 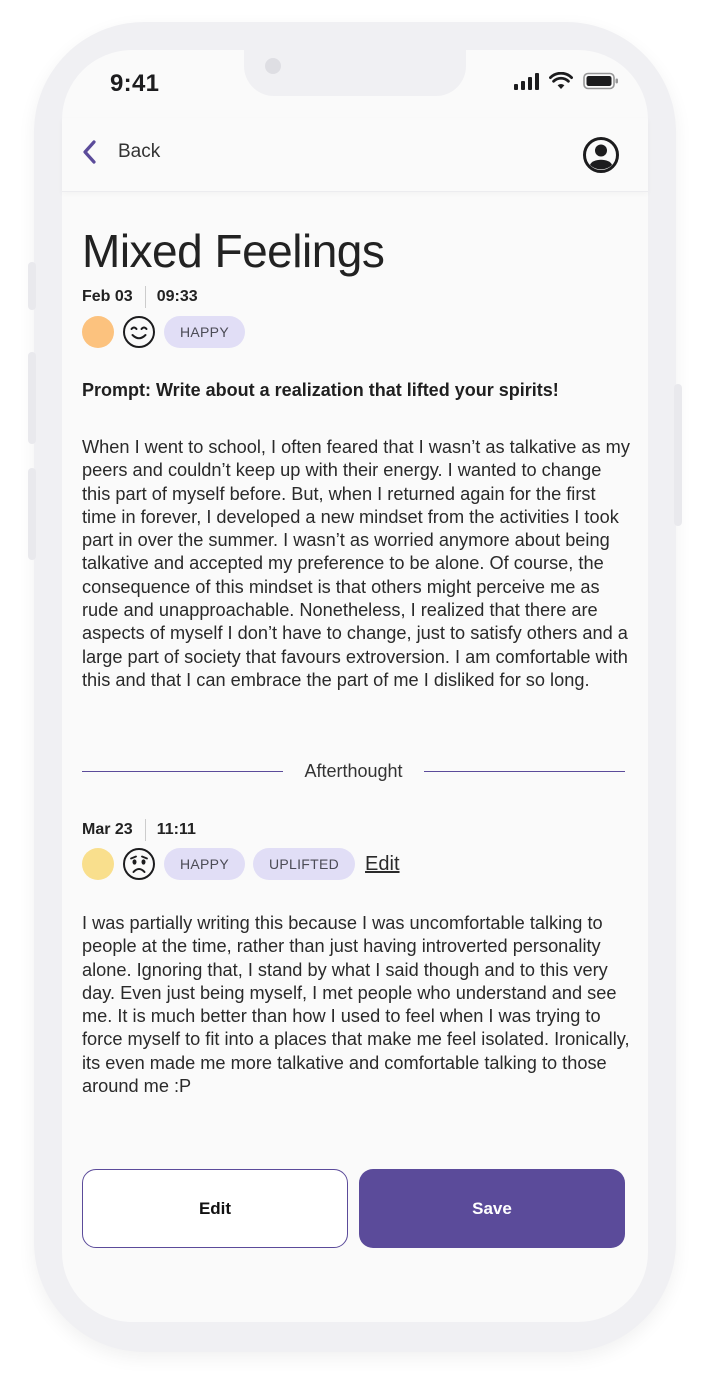 What do you see at coordinates (601, 155) in the screenshot?
I see `user-avatar-icon` at bounding box center [601, 155].